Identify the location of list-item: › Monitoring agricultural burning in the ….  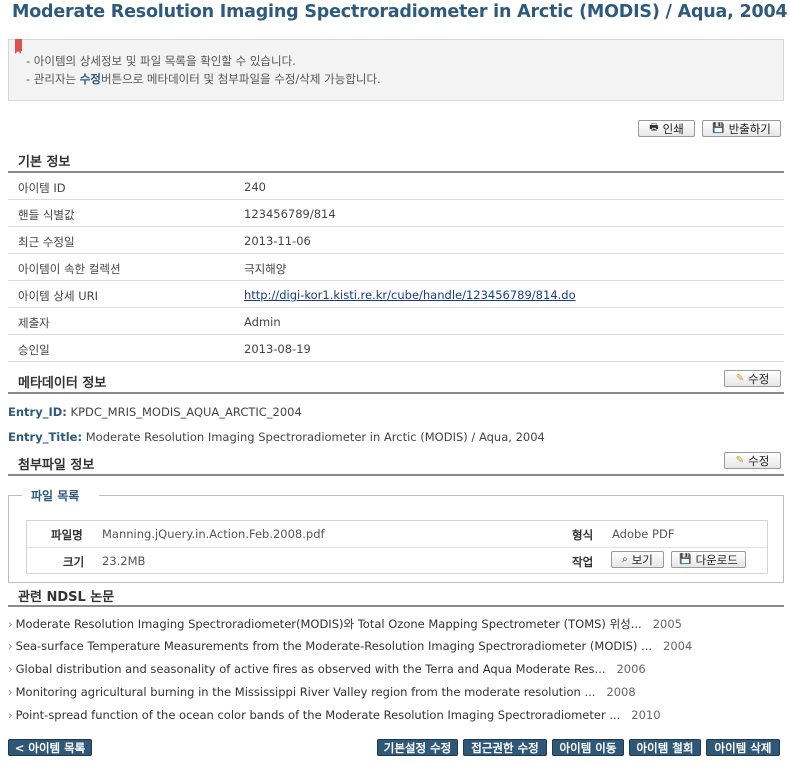
(322, 692).